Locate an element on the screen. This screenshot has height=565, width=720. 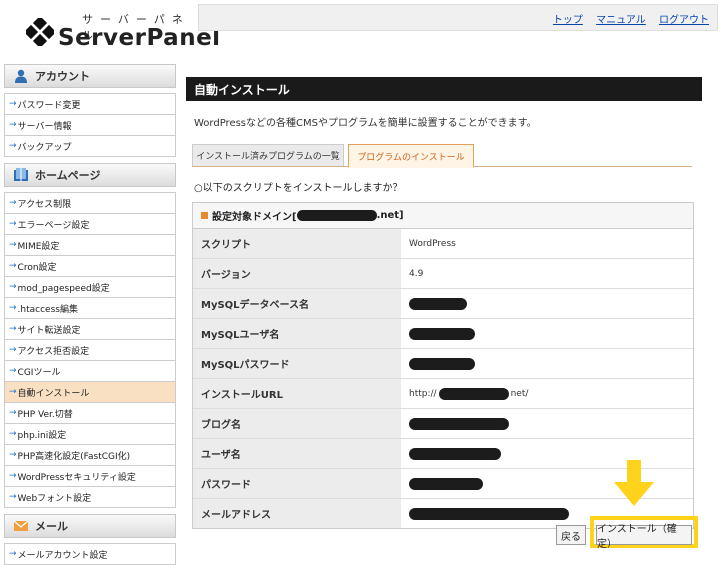
sidebar-item-site-redirect: → サイト転送設定 is located at coordinates (90, 329).